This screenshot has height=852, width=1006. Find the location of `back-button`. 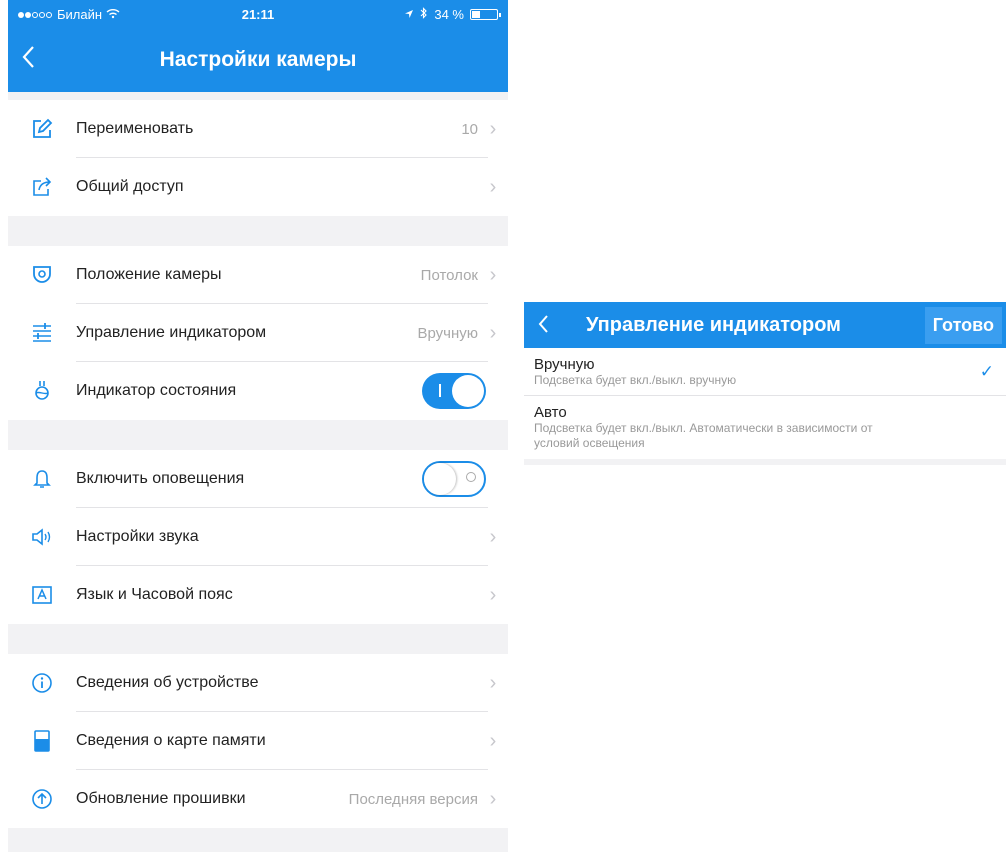

back-button is located at coordinates (28, 60).